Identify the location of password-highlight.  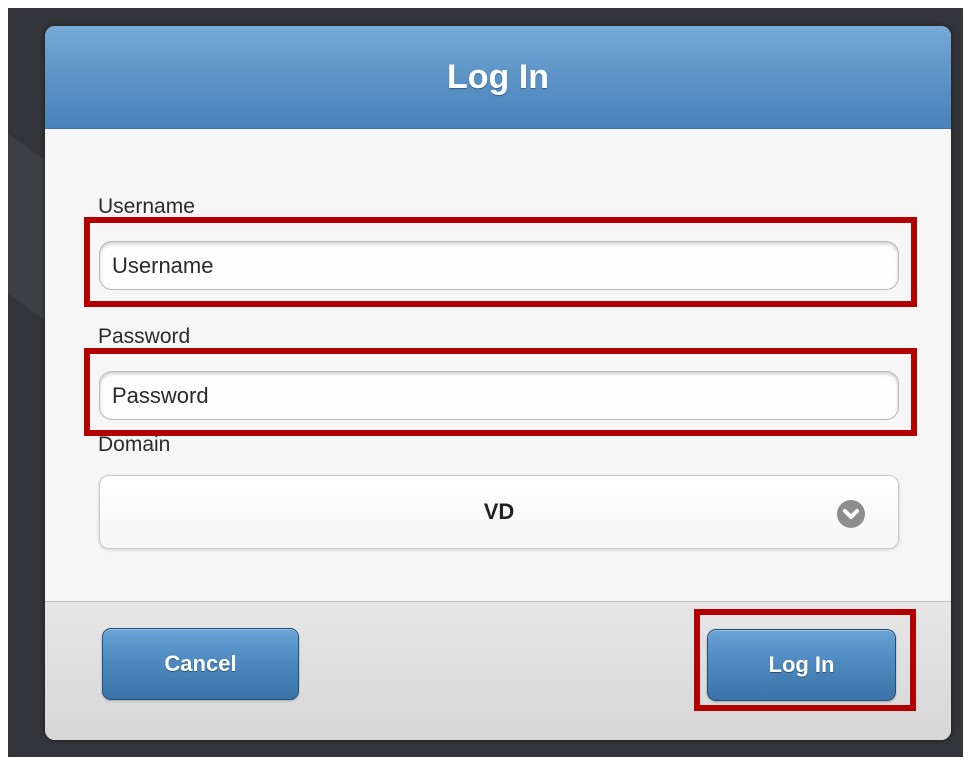
(500, 392).